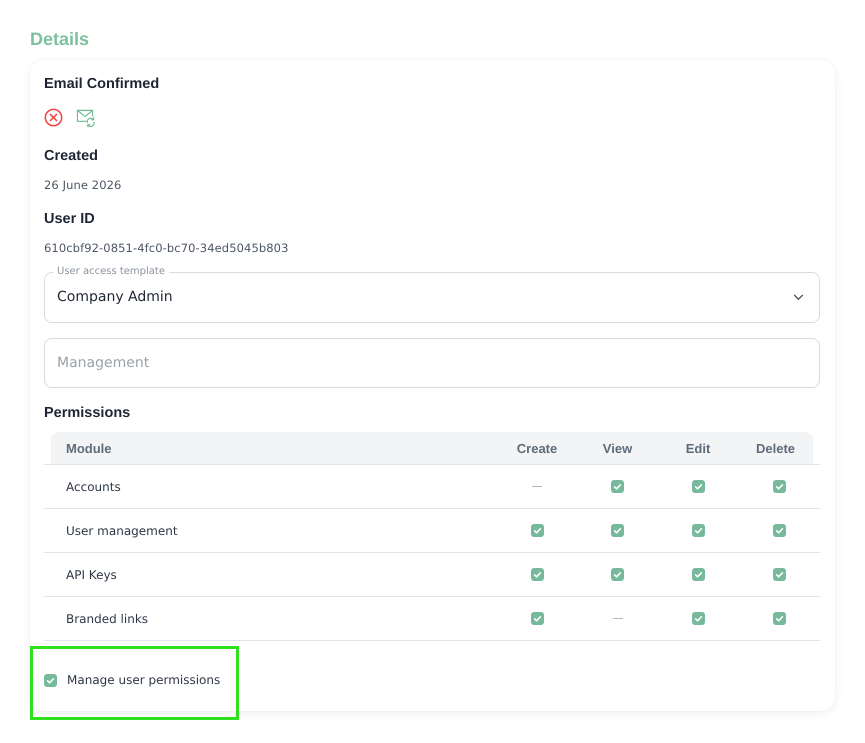 The height and width of the screenshot is (743, 865). What do you see at coordinates (60, 39) in the screenshot?
I see `section-title: Details` at bounding box center [60, 39].